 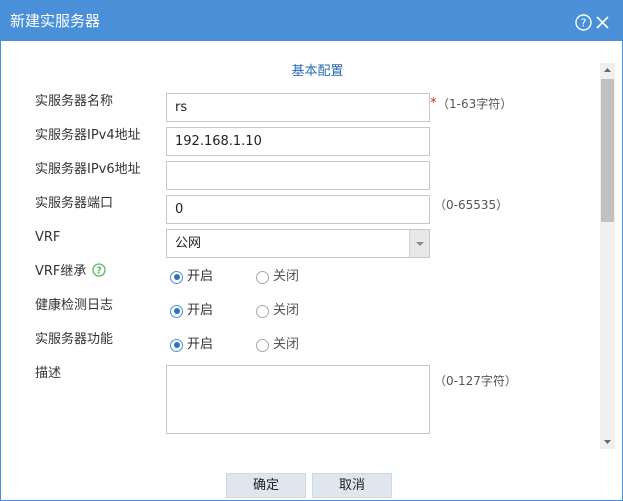 What do you see at coordinates (48, 373) in the screenshot?
I see `description-label: 描述` at bounding box center [48, 373].